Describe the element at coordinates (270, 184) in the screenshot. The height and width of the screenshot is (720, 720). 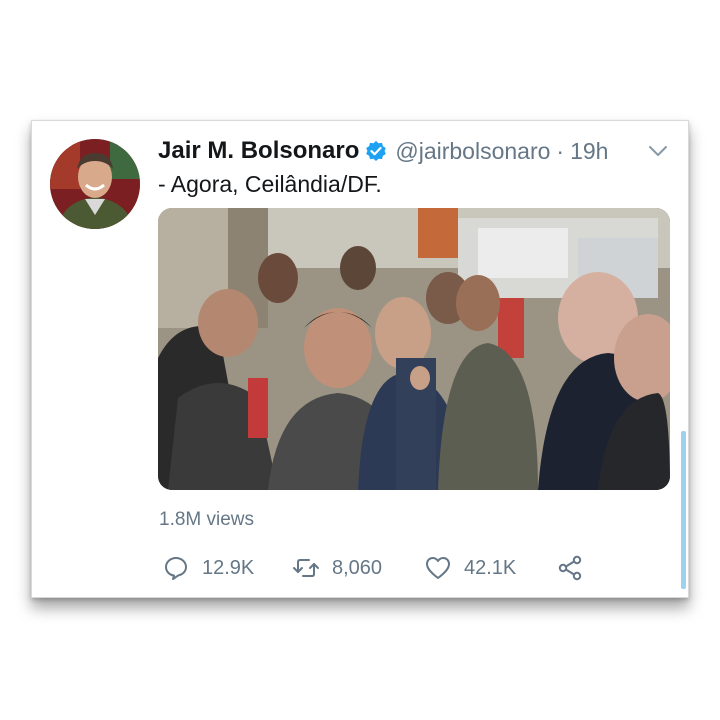
I see `tweet-text: - Agora, Ceilândia/DF.` at that location.